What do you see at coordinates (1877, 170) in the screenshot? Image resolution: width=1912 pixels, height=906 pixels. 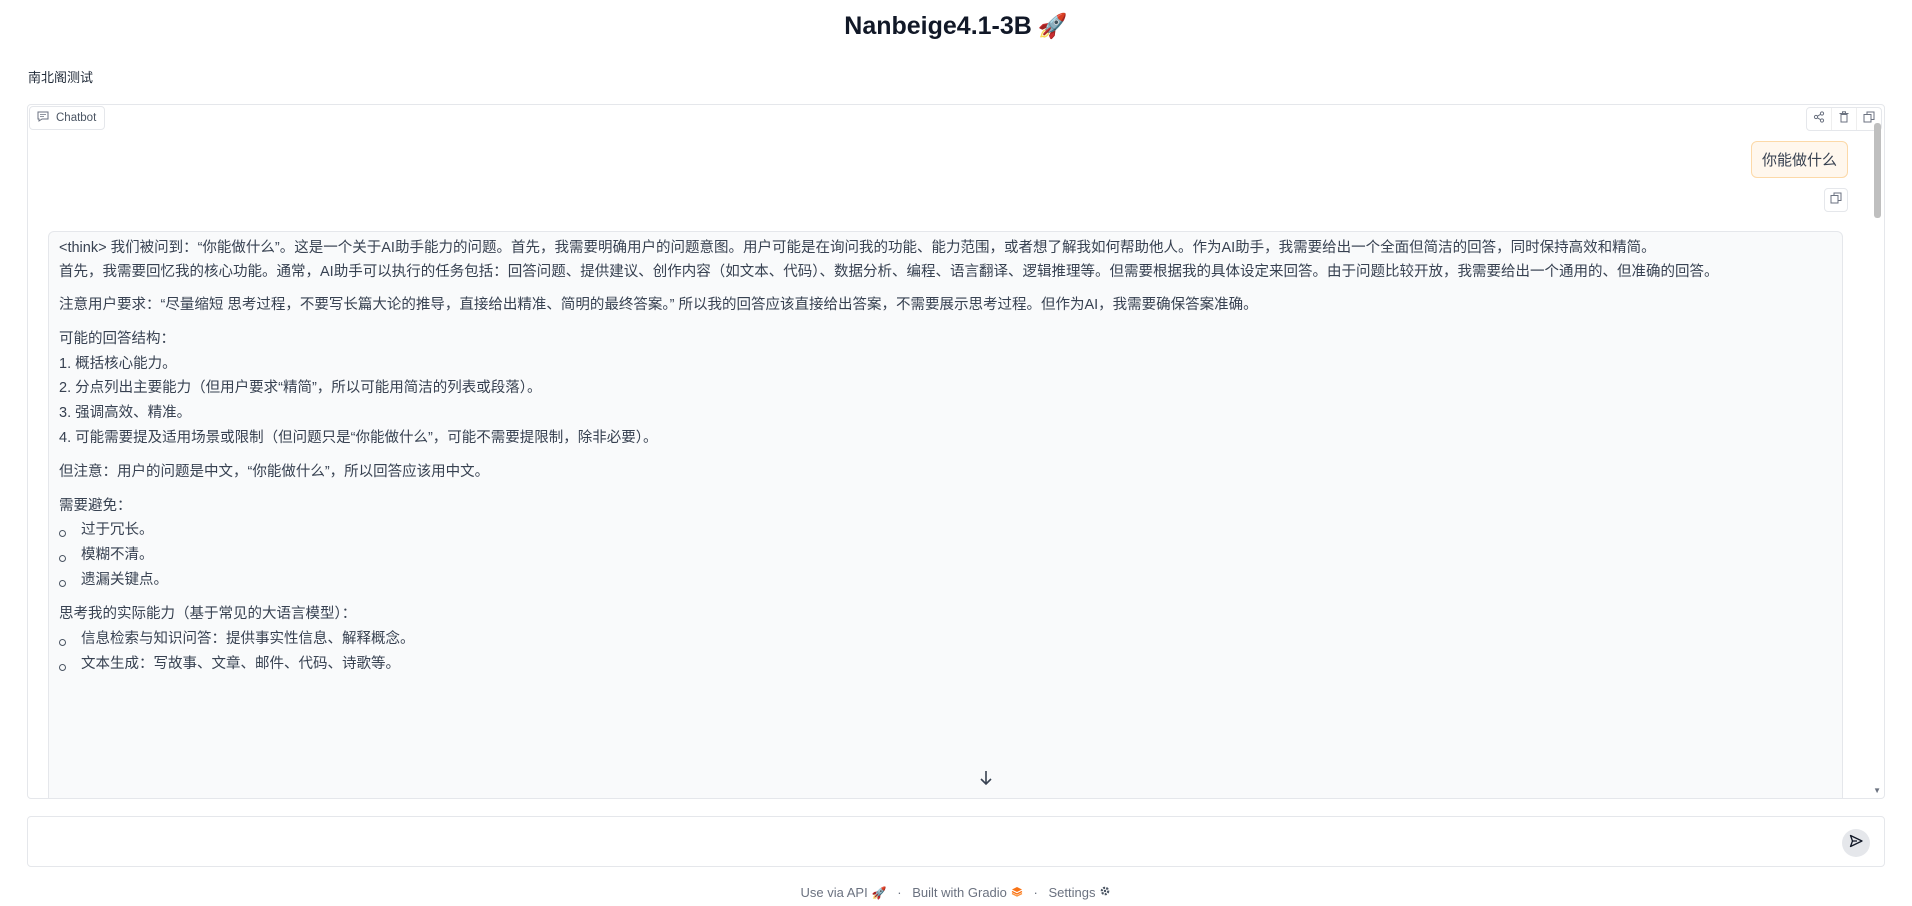 I see `scrollbar-thumb` at bounding box center [1877, 170].